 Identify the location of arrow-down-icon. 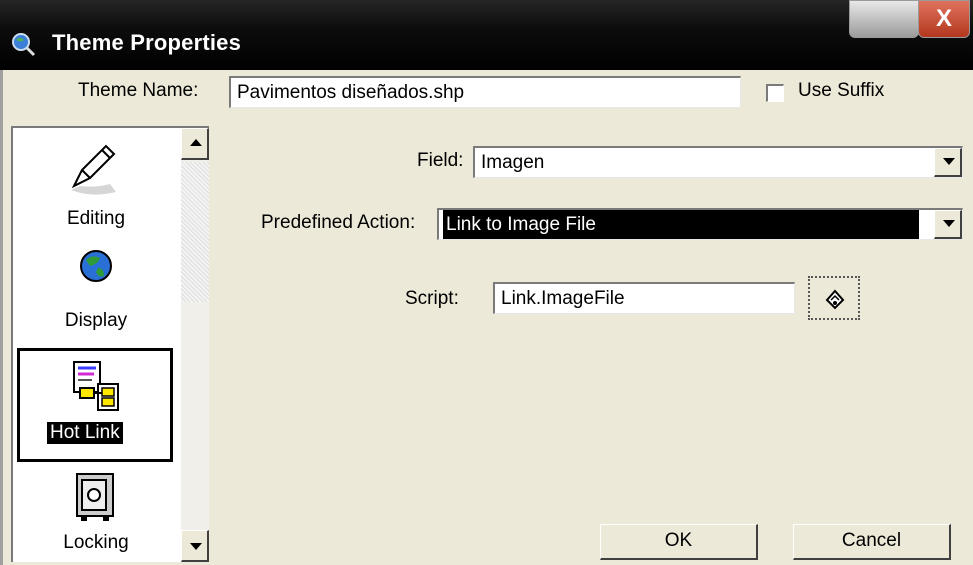
(196, 546).